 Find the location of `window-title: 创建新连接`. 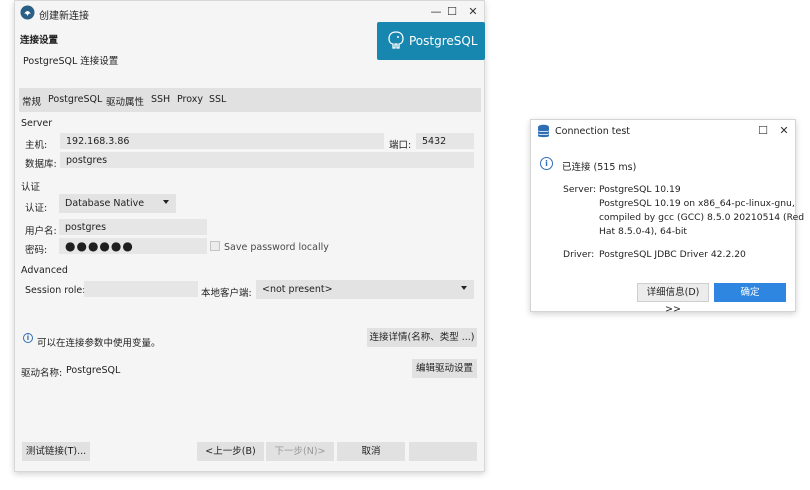

window-title: 创建新连接 is located at coordinates (64, 16).